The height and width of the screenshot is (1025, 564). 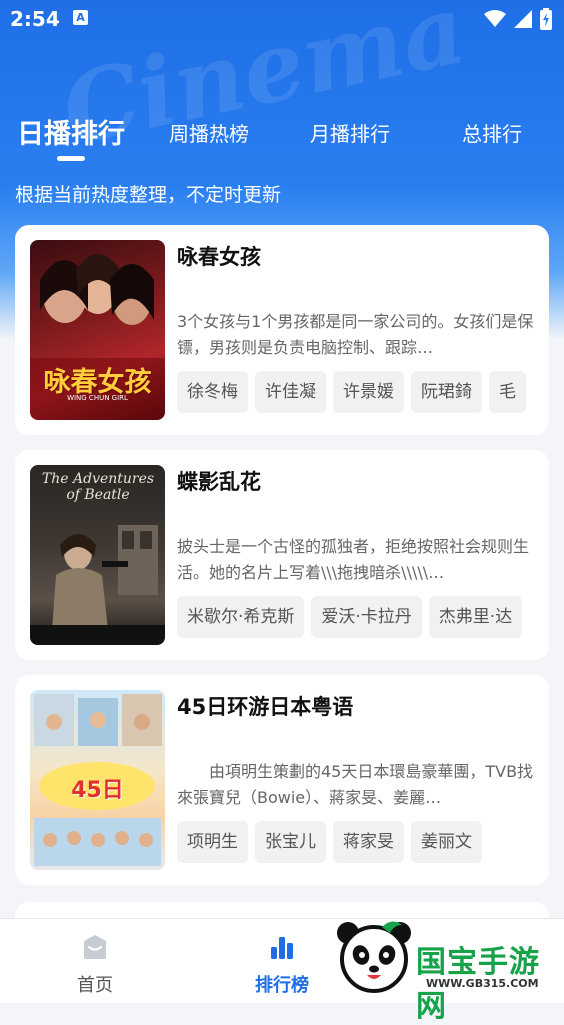 What do you see at coordinates (209, 132) in the screenshot?
I see `tab-weekly: 周播热榜` at bounding box center [209, 132].